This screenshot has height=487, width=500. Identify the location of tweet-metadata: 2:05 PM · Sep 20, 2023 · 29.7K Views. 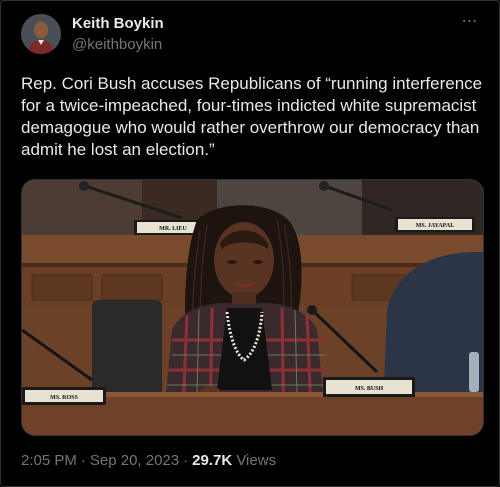
(148, 460).